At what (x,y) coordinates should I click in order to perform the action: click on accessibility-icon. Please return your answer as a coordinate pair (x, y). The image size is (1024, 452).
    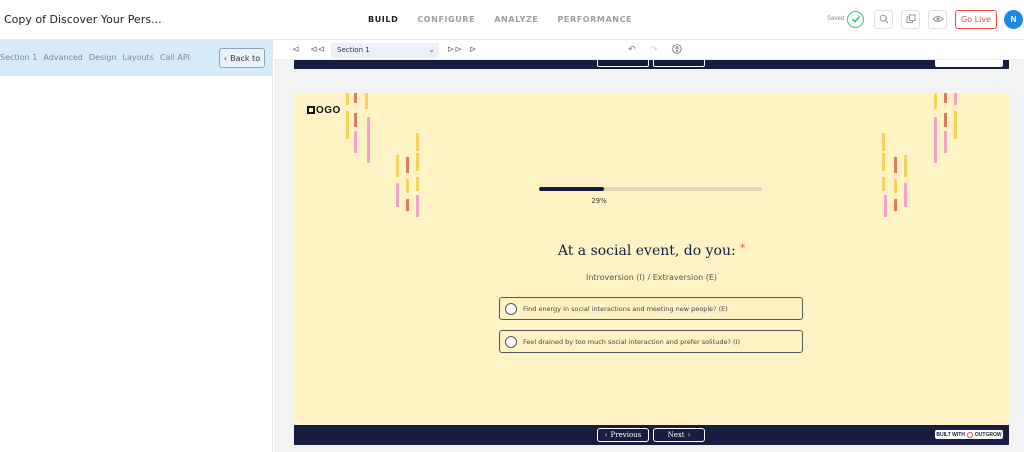
    Looking at the image, I should click on (677, 50).